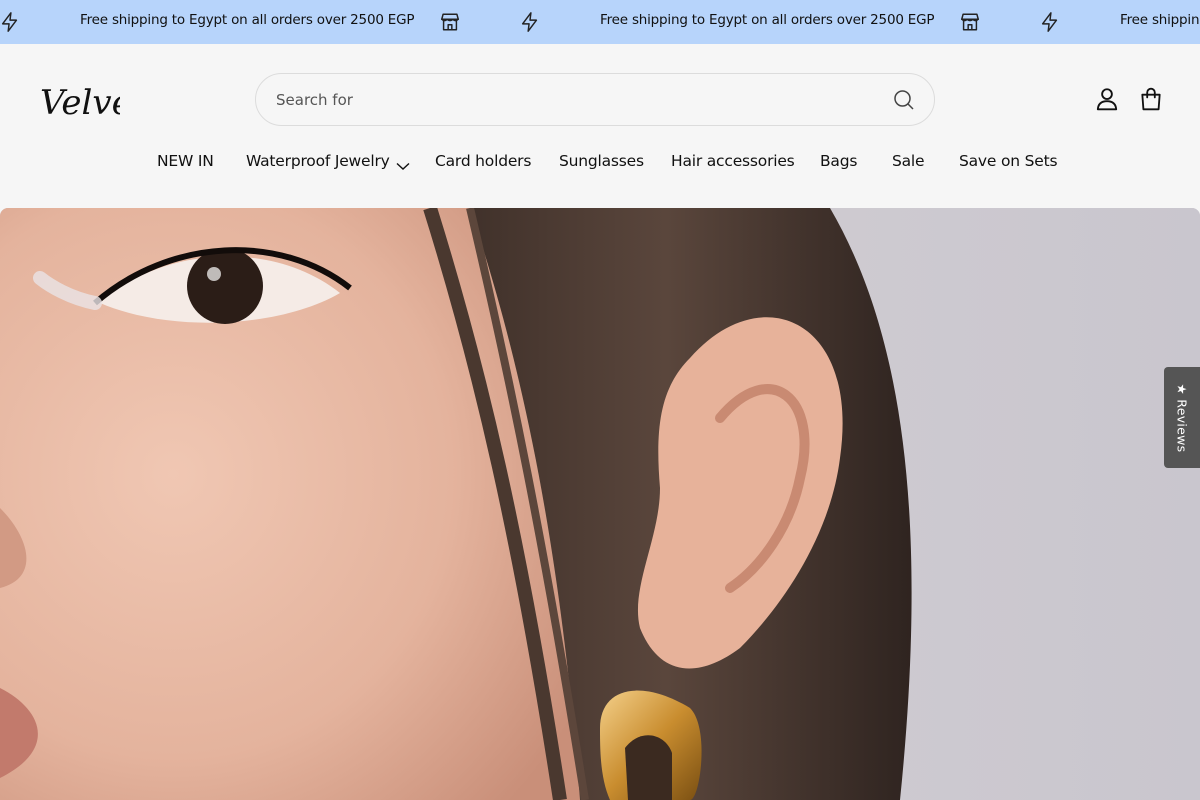  Describe the element at coordinates (1008, 161) in the screenshot. I see `nav-item-save-on-sets: Save on Sets` at that location.